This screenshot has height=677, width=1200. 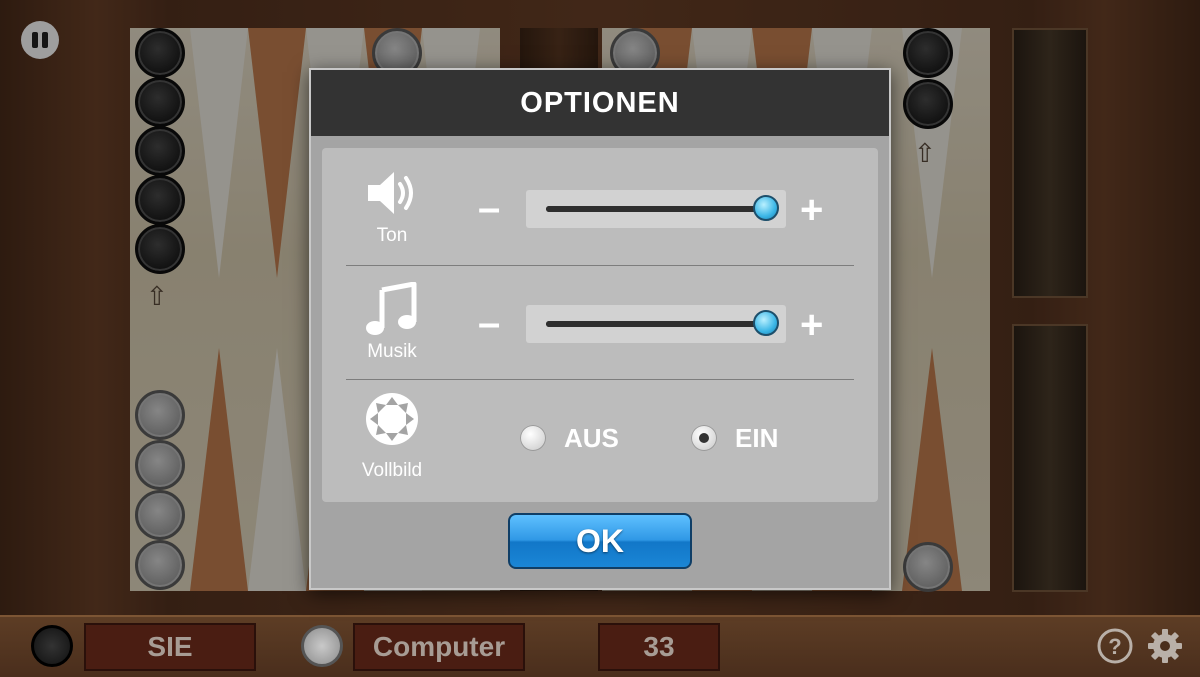 I want to click on player-checker-indicator, so click(x=52, y=646).